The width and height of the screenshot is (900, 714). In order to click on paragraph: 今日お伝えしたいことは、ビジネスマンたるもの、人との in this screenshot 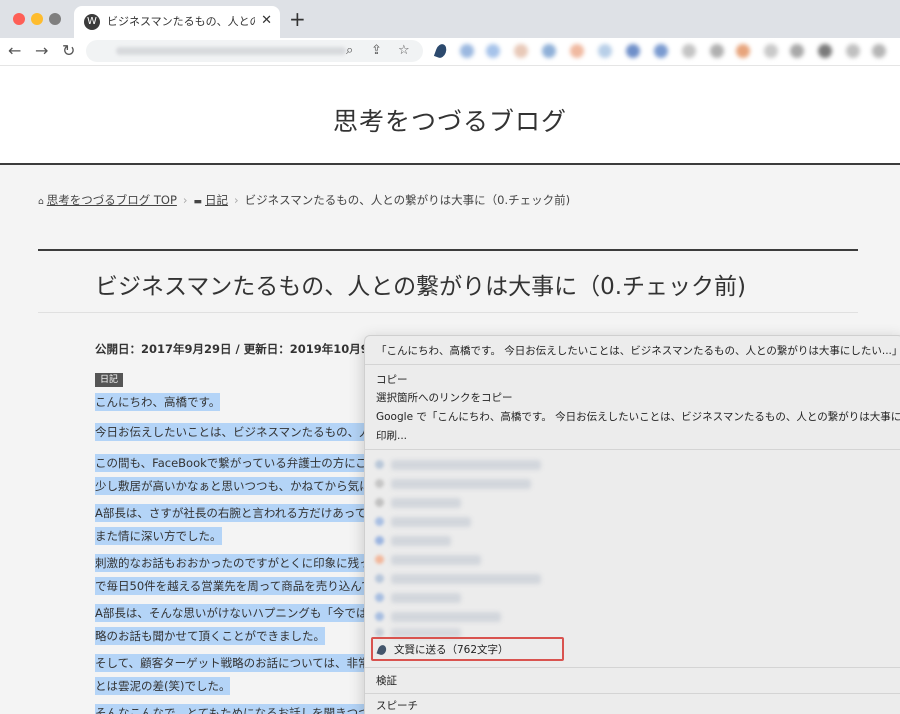, I will do `click(244, 432)`.